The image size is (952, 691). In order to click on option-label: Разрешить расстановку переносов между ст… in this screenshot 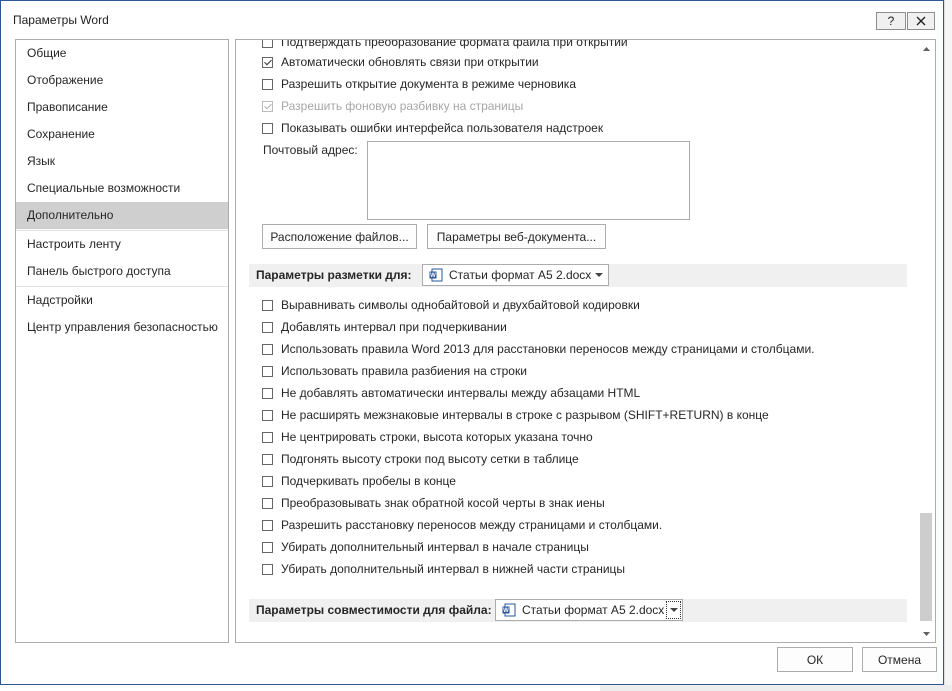, I will do `click(472, 525)`.